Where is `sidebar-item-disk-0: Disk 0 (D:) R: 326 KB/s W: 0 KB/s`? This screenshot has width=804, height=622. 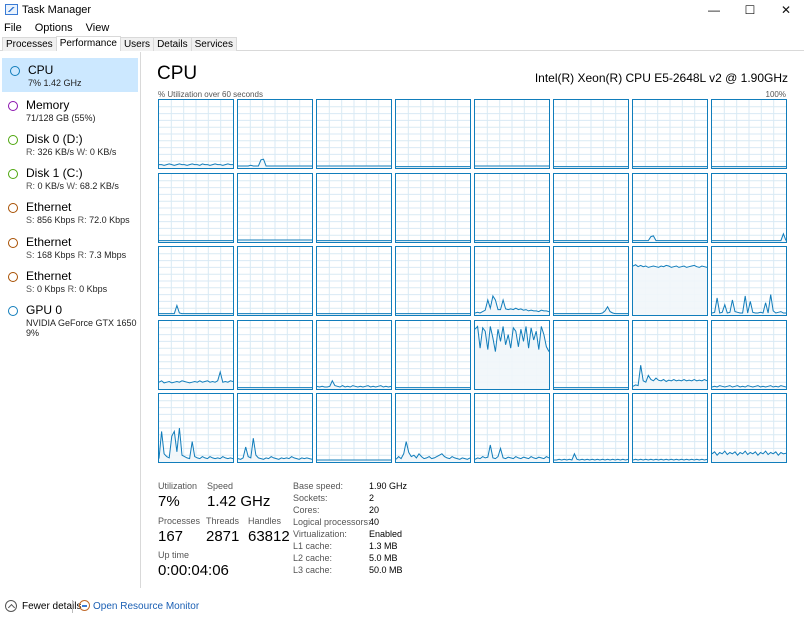
sidebar-item-disk-0: Disk 0 (D:) R: 326 KB/s W: 0 KB/s is located at coordinates (69, 144).